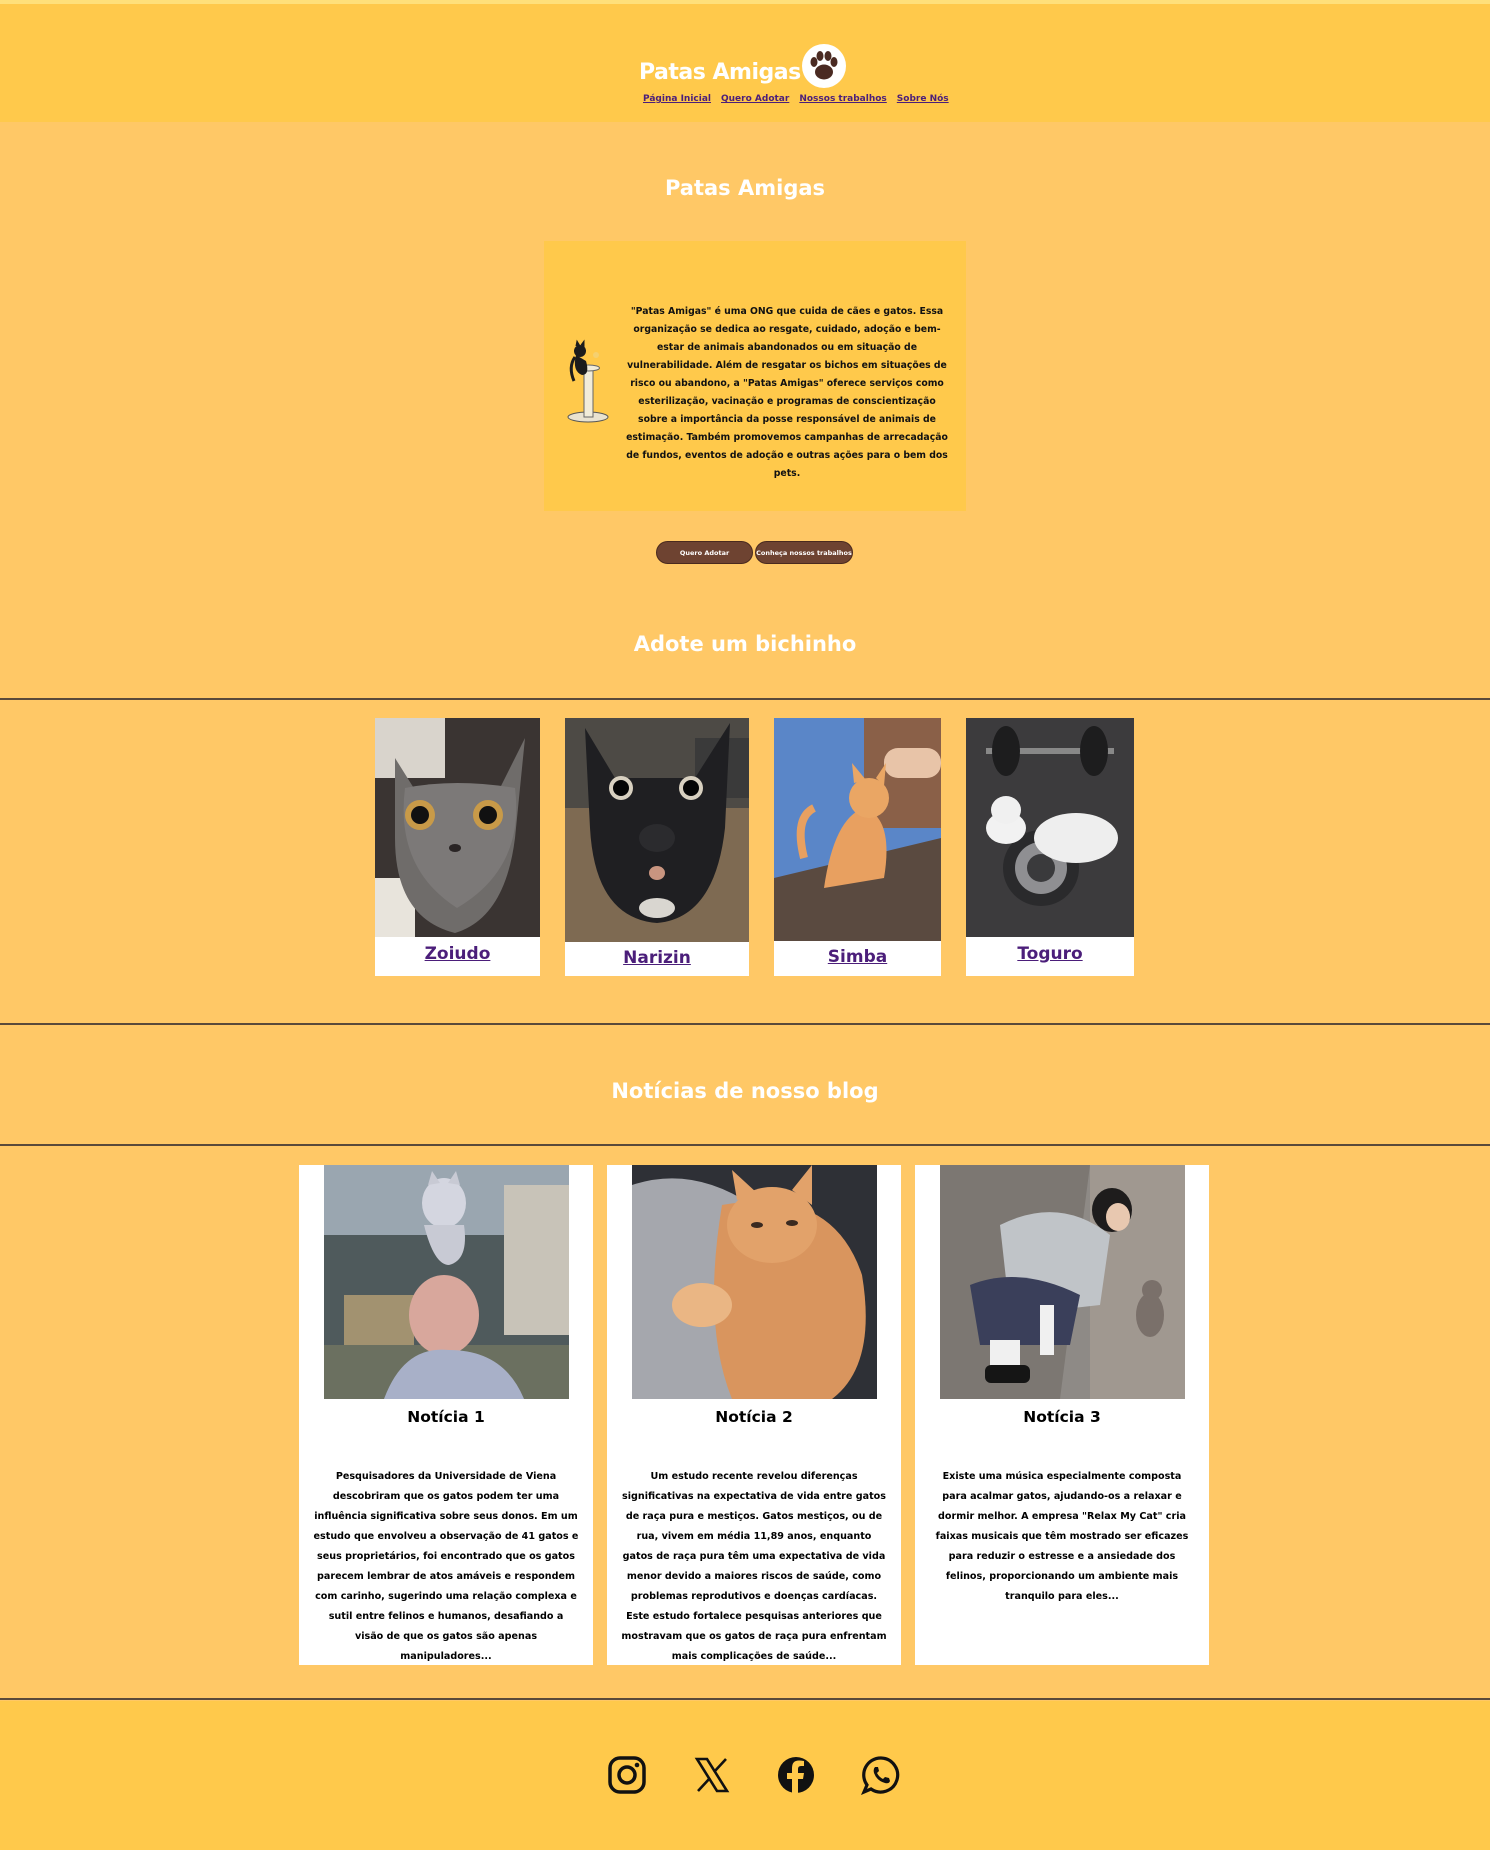 The width and height of the screenshot is (1490, 1850). Describe the element at coordinates (627, 1775) in the screenshot. I see `instagram-icon` at that location.